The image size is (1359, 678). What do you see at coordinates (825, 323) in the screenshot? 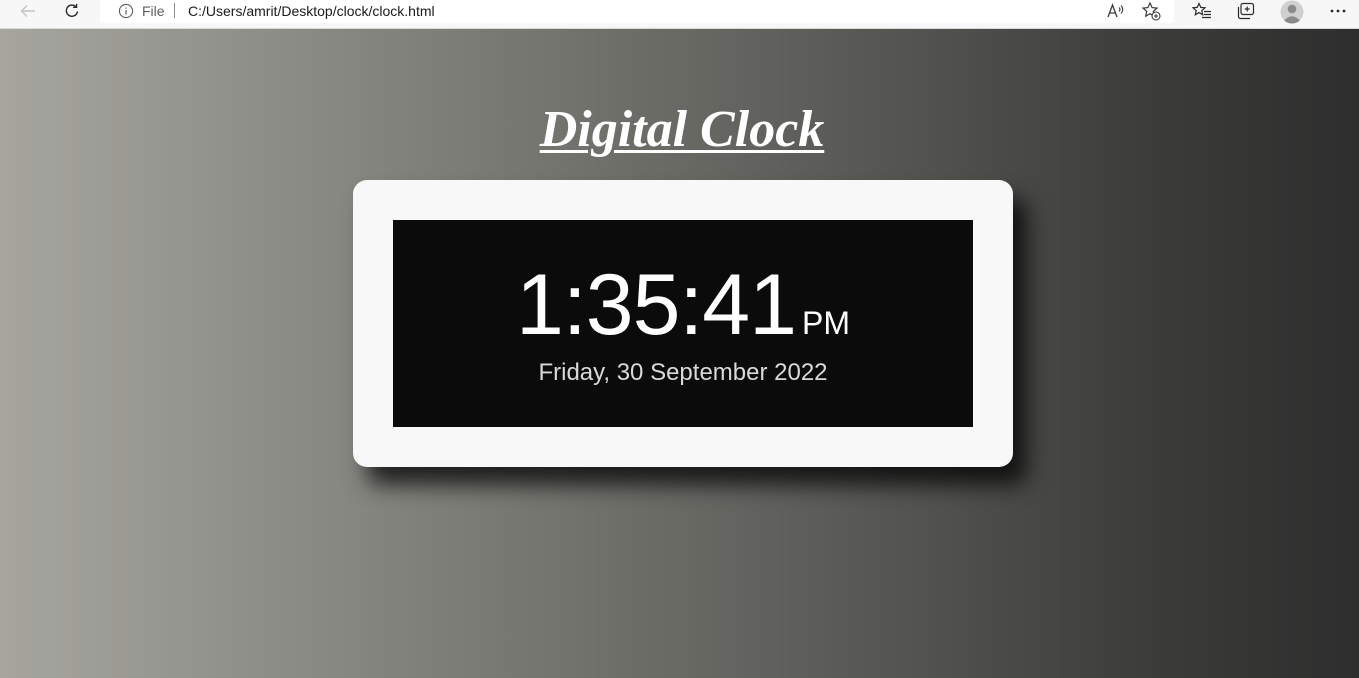
I see `am-pm-indicator: PM` at bounding box center [825, 323].